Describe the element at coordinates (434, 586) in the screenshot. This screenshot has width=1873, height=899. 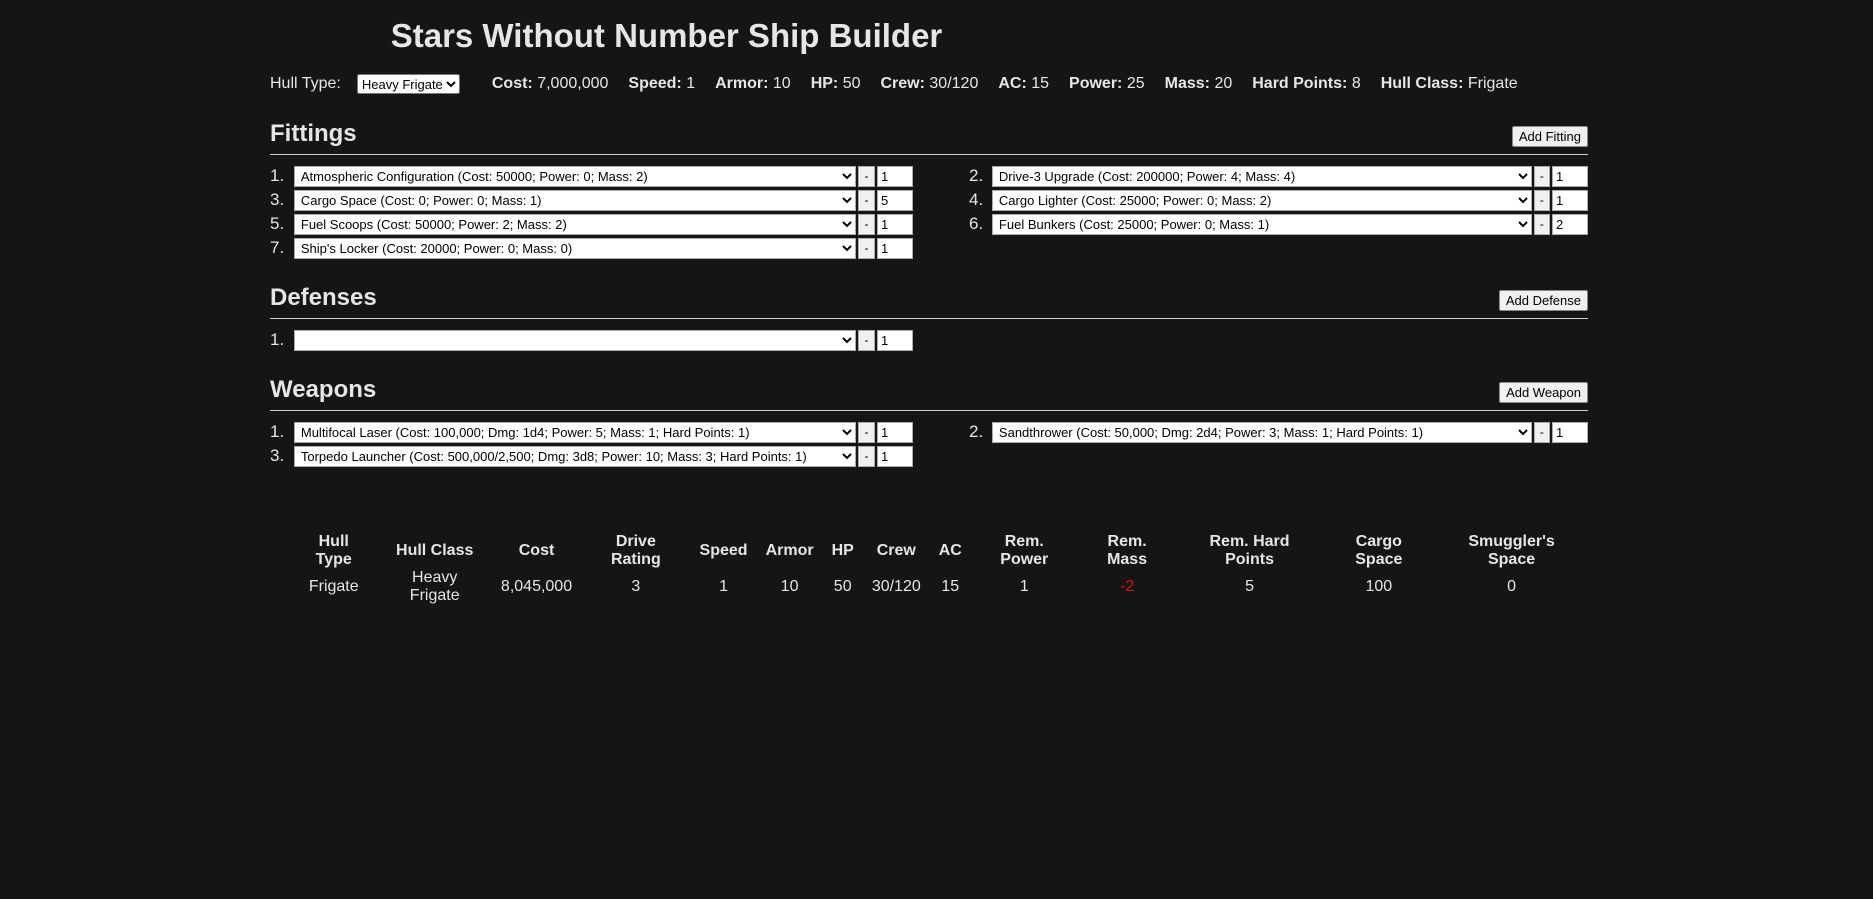
I see `summary-value: Heavy Frigate` at that location.